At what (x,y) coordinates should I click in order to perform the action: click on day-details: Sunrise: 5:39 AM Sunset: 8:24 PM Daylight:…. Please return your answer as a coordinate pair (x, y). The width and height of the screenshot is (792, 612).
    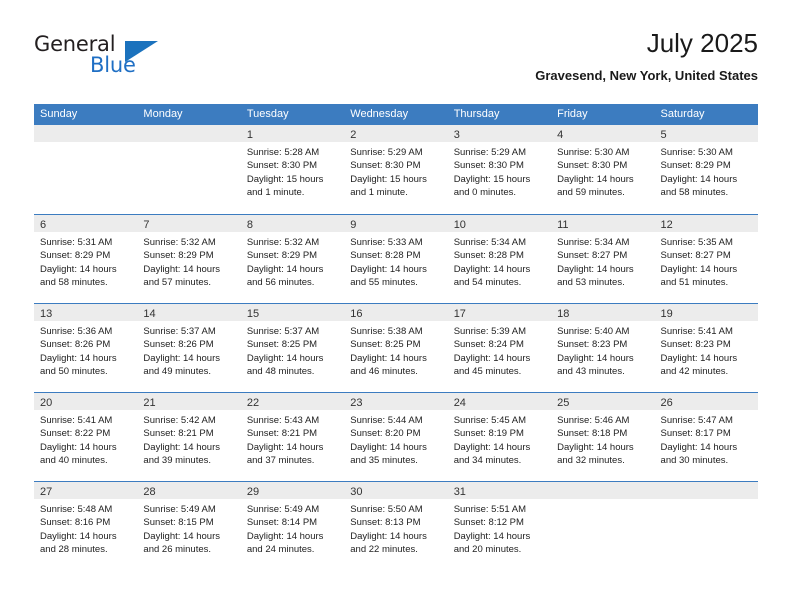
    Looking at the image, I should click on (499, 349).